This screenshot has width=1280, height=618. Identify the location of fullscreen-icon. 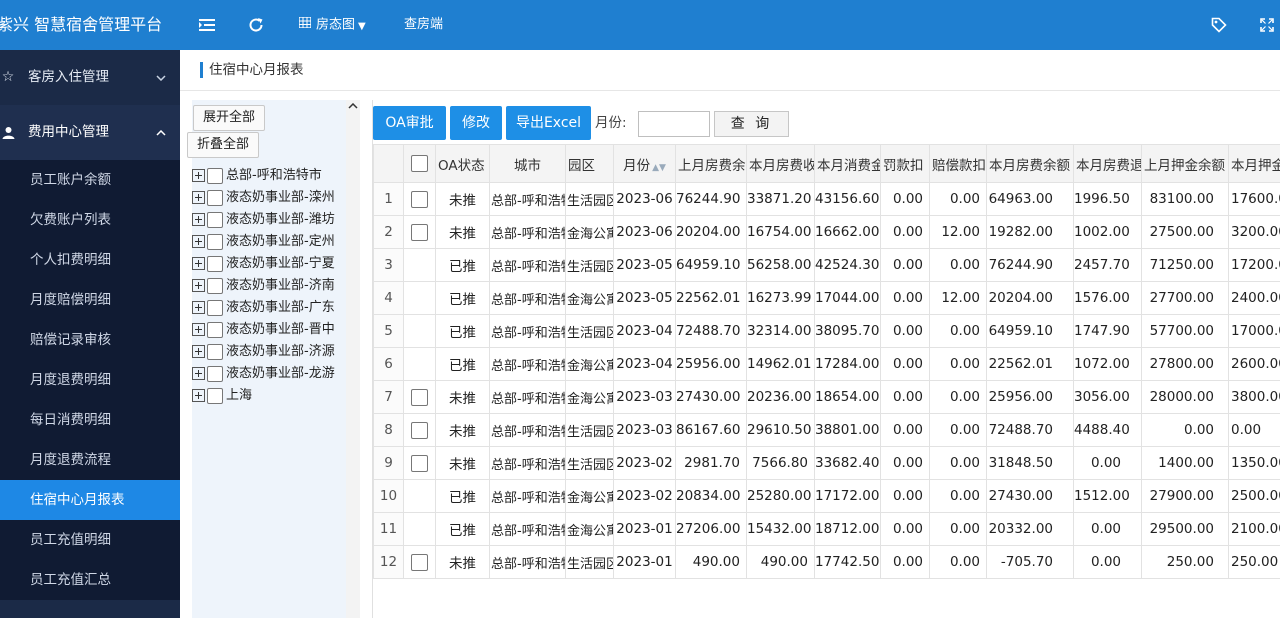
(1267, 25).